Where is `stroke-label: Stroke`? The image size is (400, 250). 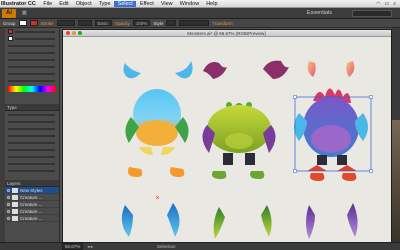
stroke-label: Stroke is located at coordinates (47, 23).